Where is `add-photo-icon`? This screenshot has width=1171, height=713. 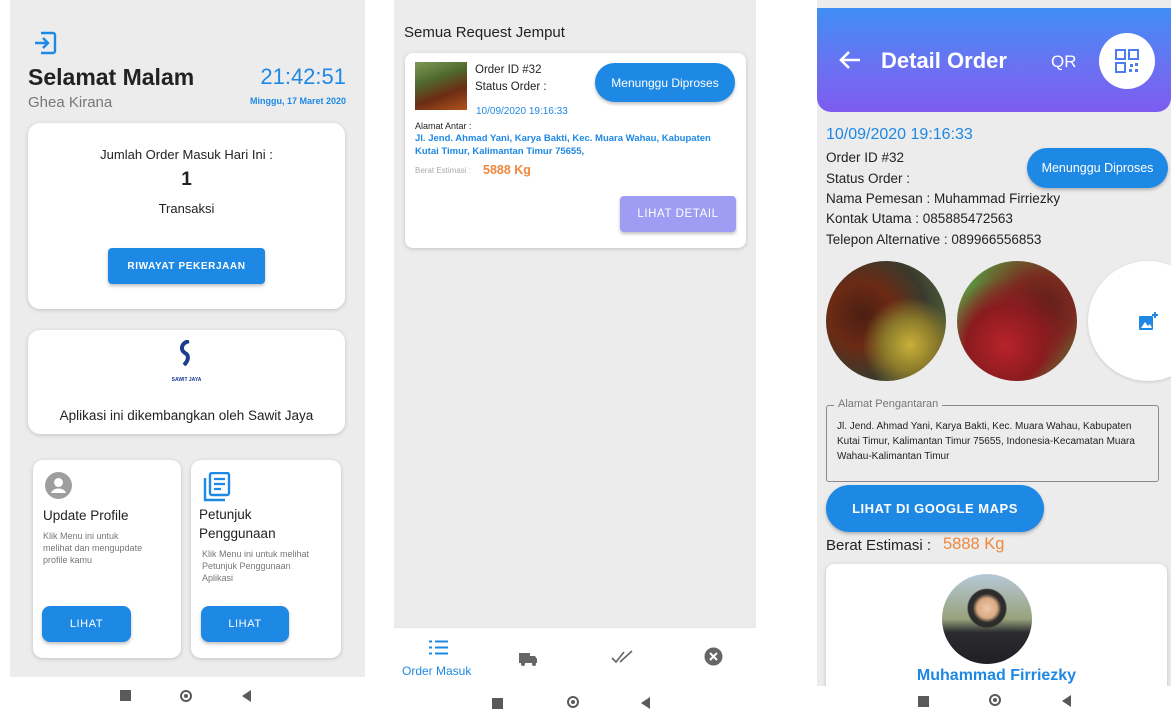
add-photo-icon is located at coordinates (1148, 321).